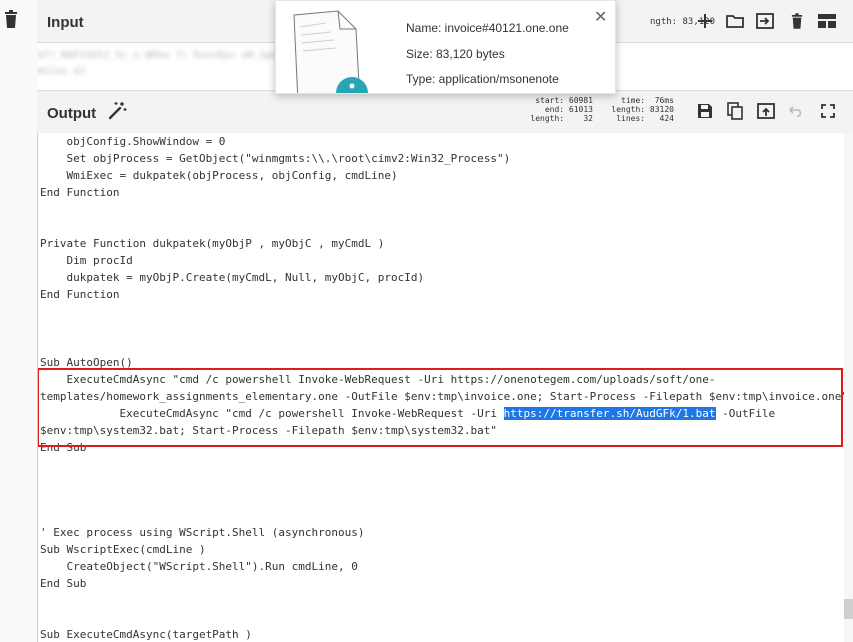 This screenshot has height=642, width=853. I want to click on undo-icon, so click(797, 111).